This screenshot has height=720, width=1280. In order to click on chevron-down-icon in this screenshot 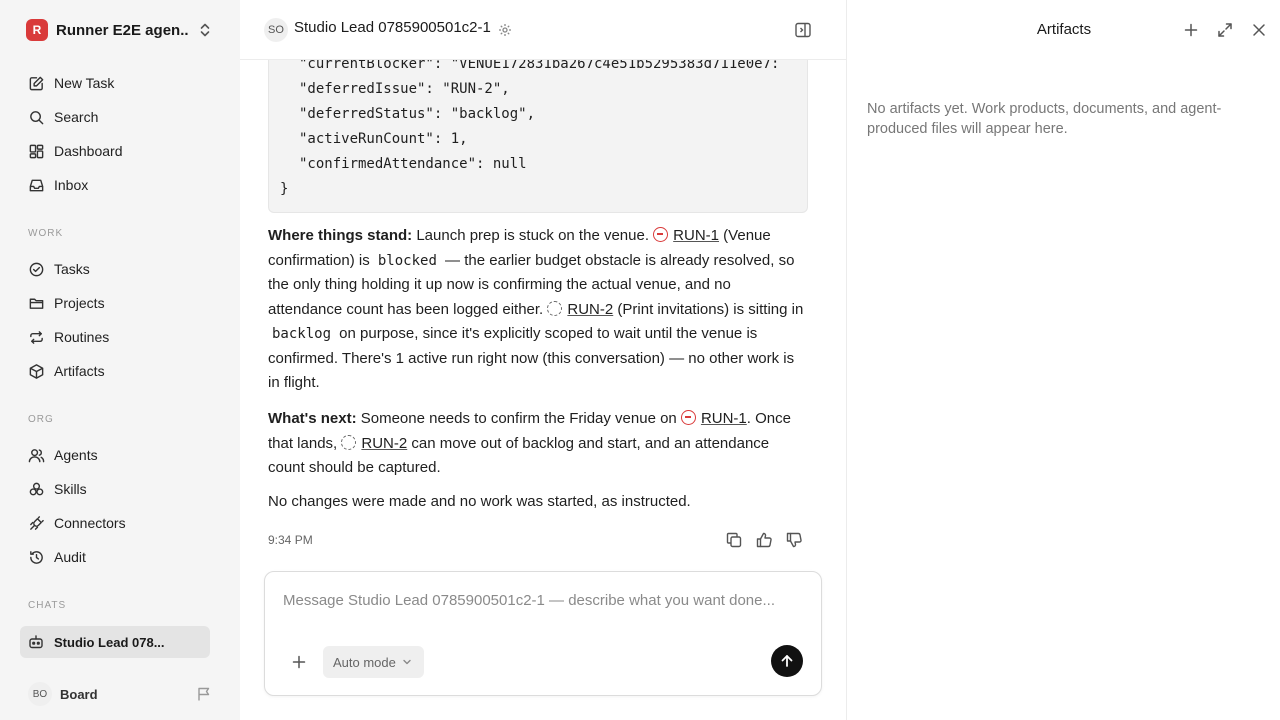, I will do `click(407, 662)`.